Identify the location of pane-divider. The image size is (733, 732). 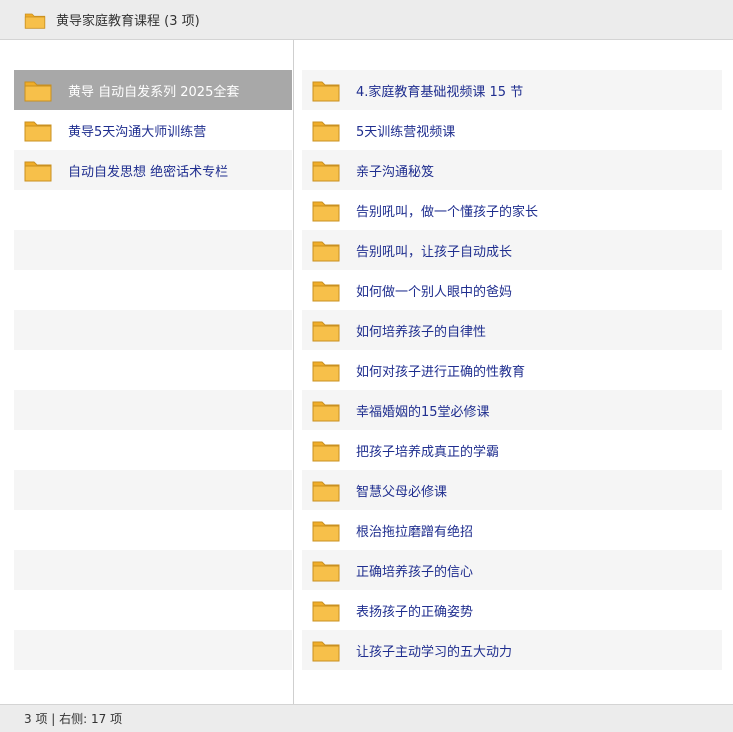
(293, 372).